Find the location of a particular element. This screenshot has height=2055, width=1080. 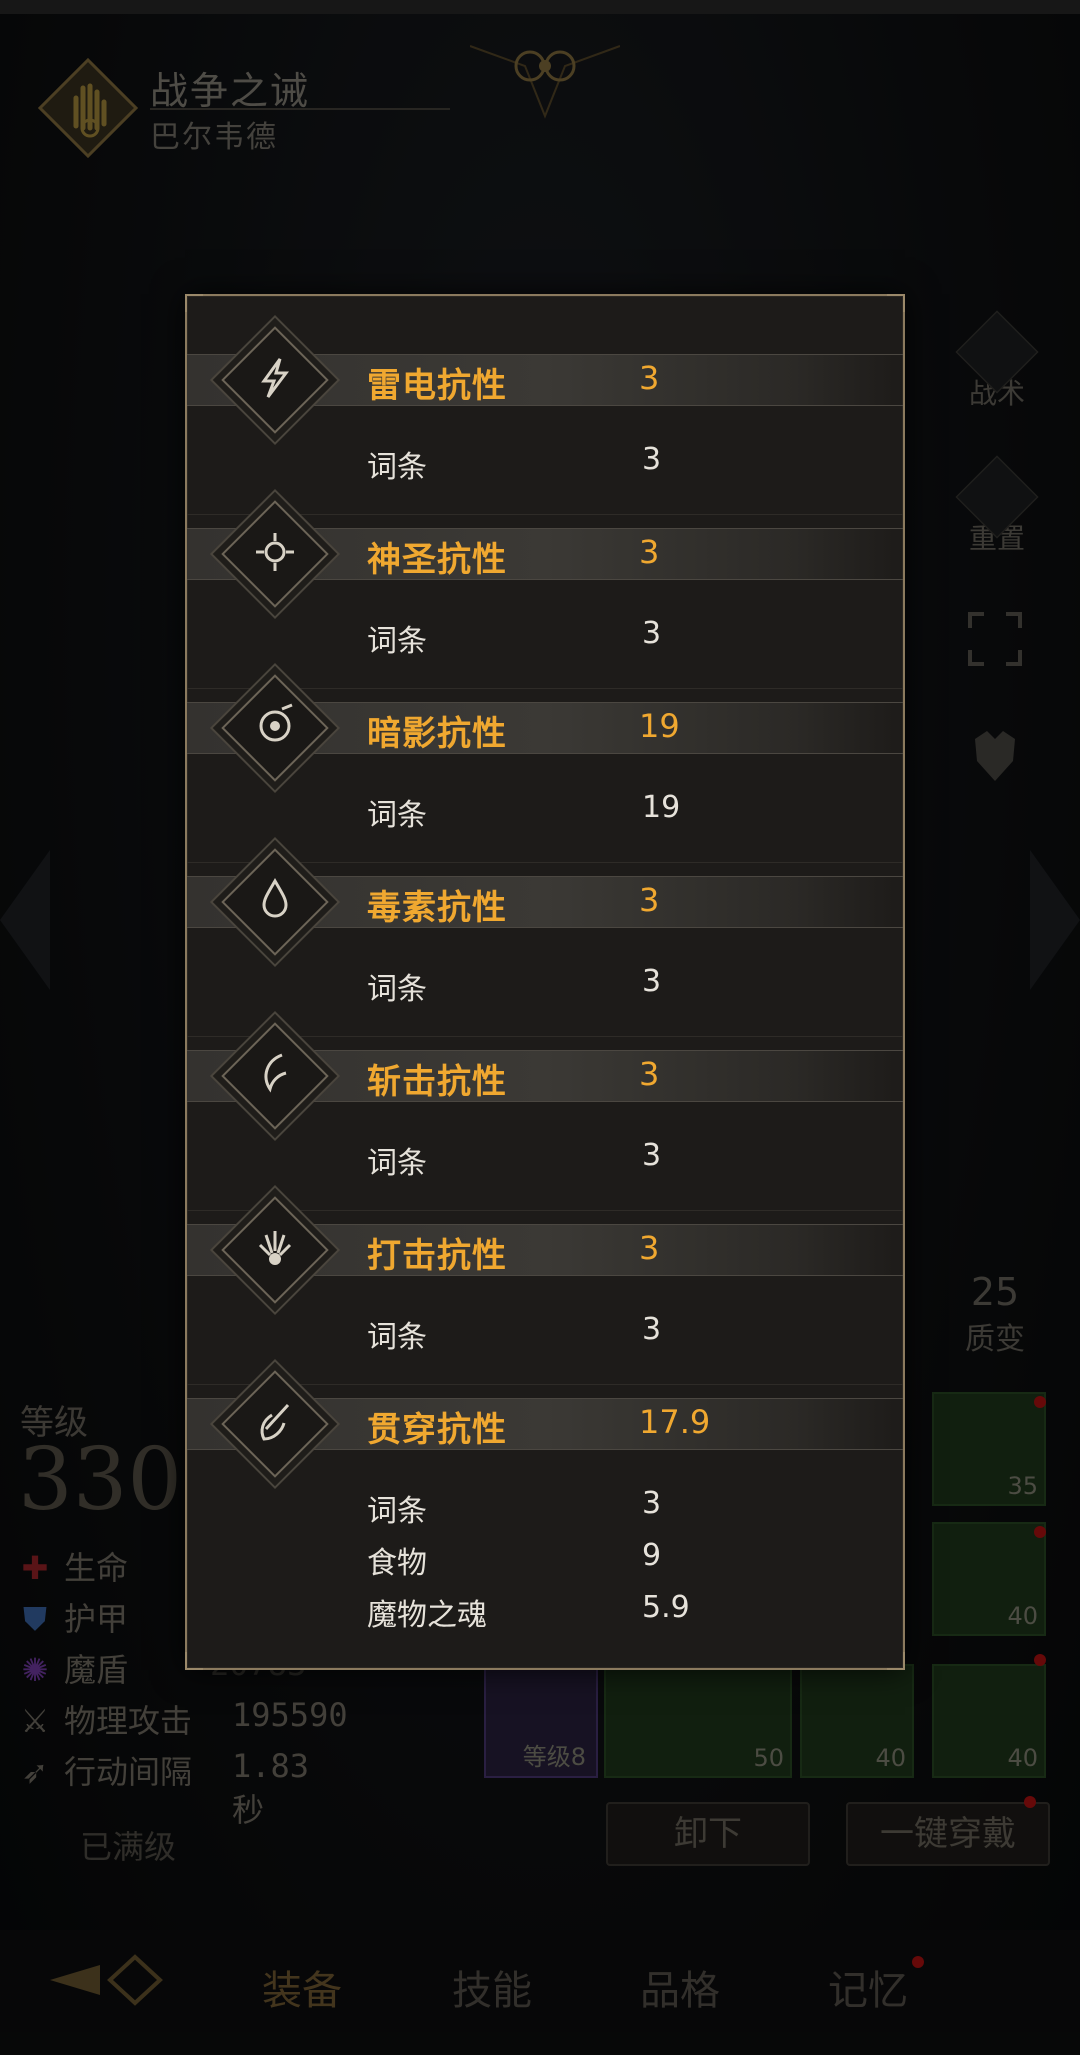

resistance-name: 斩击抗性 is located at coordinates (437, 1082).